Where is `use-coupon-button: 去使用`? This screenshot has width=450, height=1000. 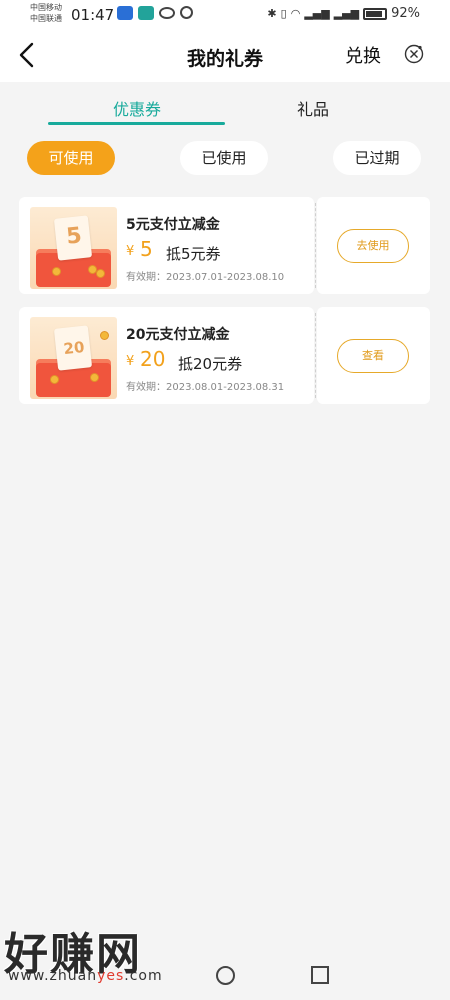 use-coupon-button: 去使用 is located at coordinates (373, 246).